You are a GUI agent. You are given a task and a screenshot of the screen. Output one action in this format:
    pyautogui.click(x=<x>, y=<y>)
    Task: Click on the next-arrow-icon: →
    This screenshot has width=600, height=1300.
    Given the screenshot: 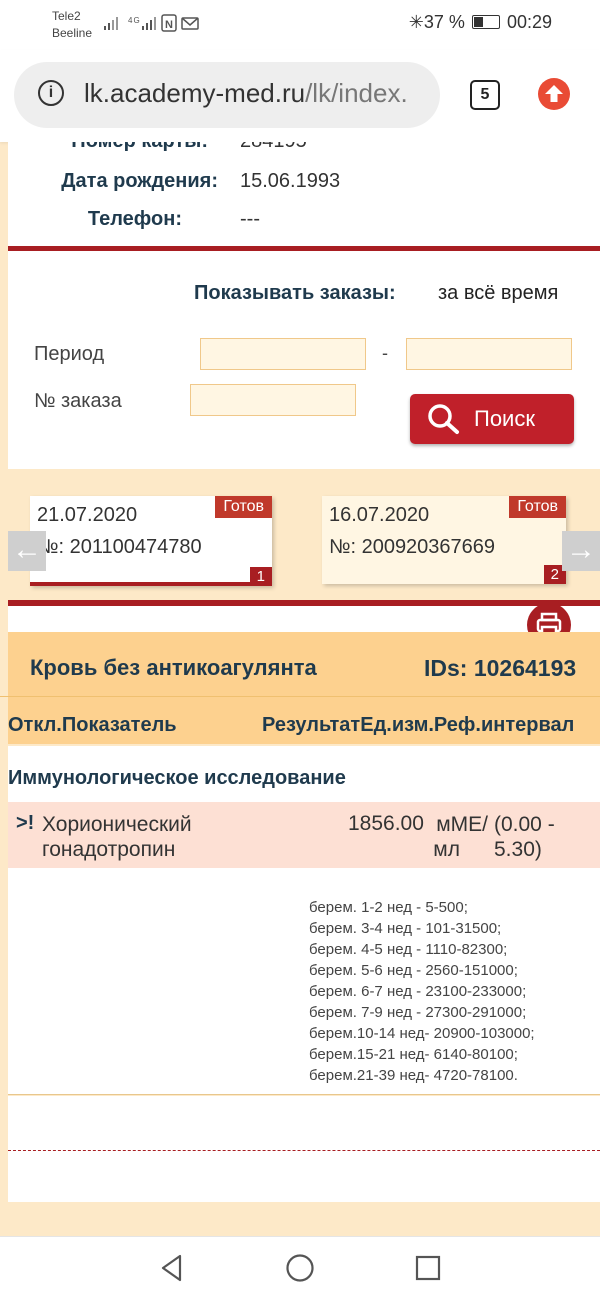 What is the action you would take?
    pyautogui.click(x=581, y=551)
    